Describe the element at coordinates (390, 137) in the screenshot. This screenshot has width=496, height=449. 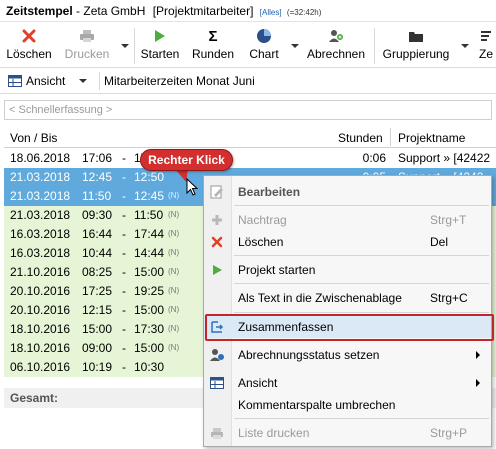
I see `column-divider` at that location.